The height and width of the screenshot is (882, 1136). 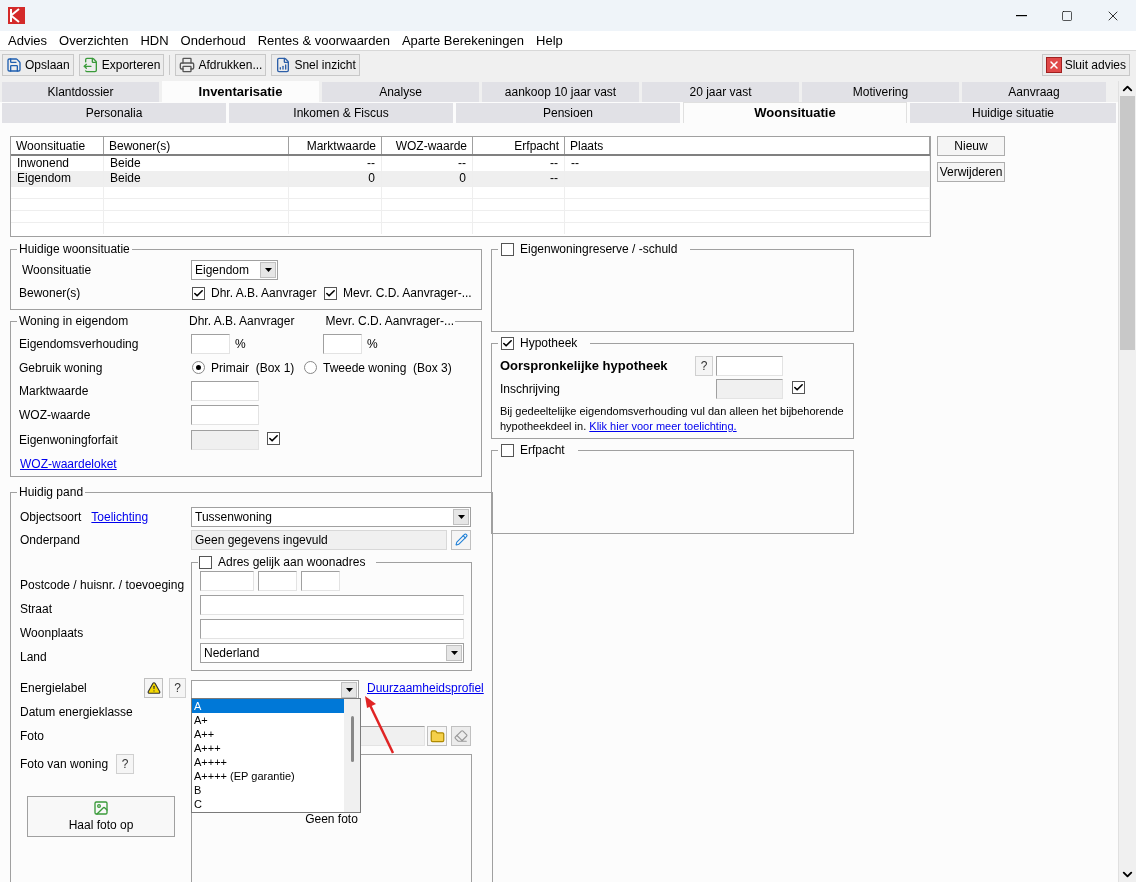 What do you see at coordinates (14, 64) in the screenshot?
I see `save-icon` at bounding box center [14, 64].